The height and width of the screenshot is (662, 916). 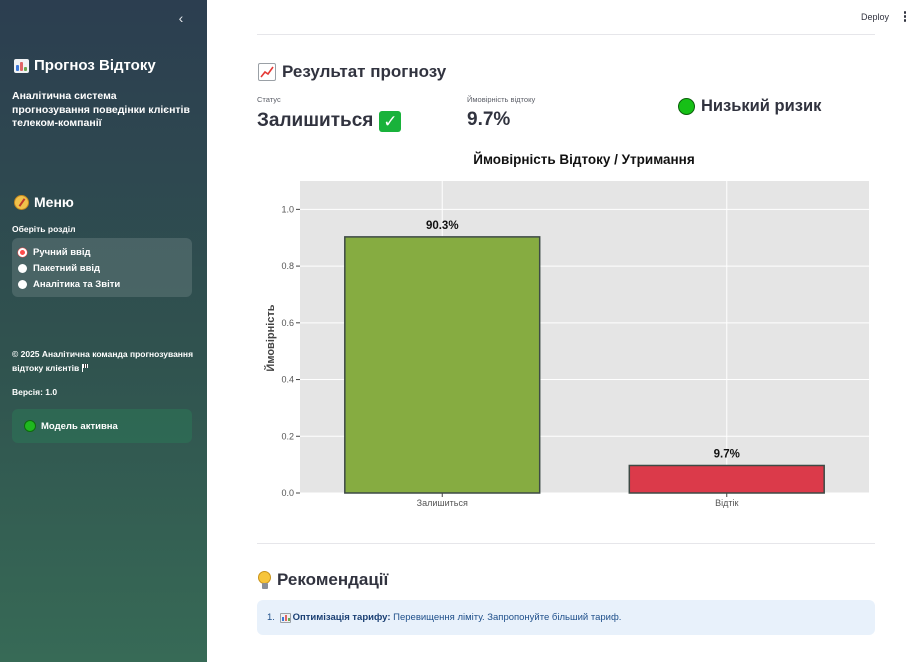 What do you see at coordinates (271, 617) in the screenshot?
I see `recommendation-number: 1.` at bounding box center [271, 617].